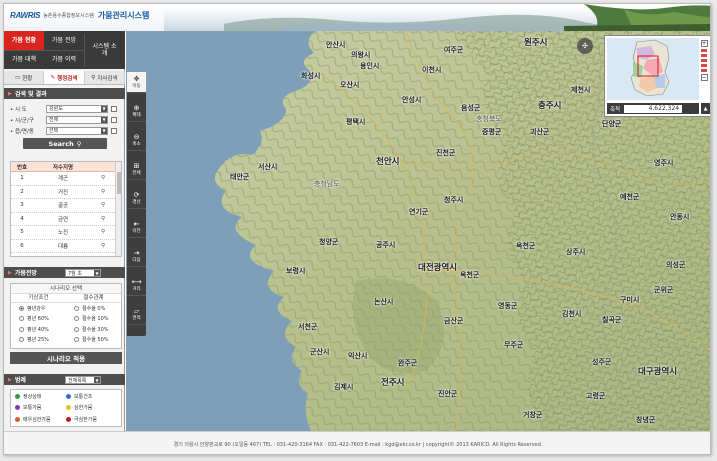 The width and height of the screenshot is (717, 461). What do you see at coordinates (77, 108) in the screenshot?
I see `province-select: 강원도 ▼` at bounding box center [77, 108].